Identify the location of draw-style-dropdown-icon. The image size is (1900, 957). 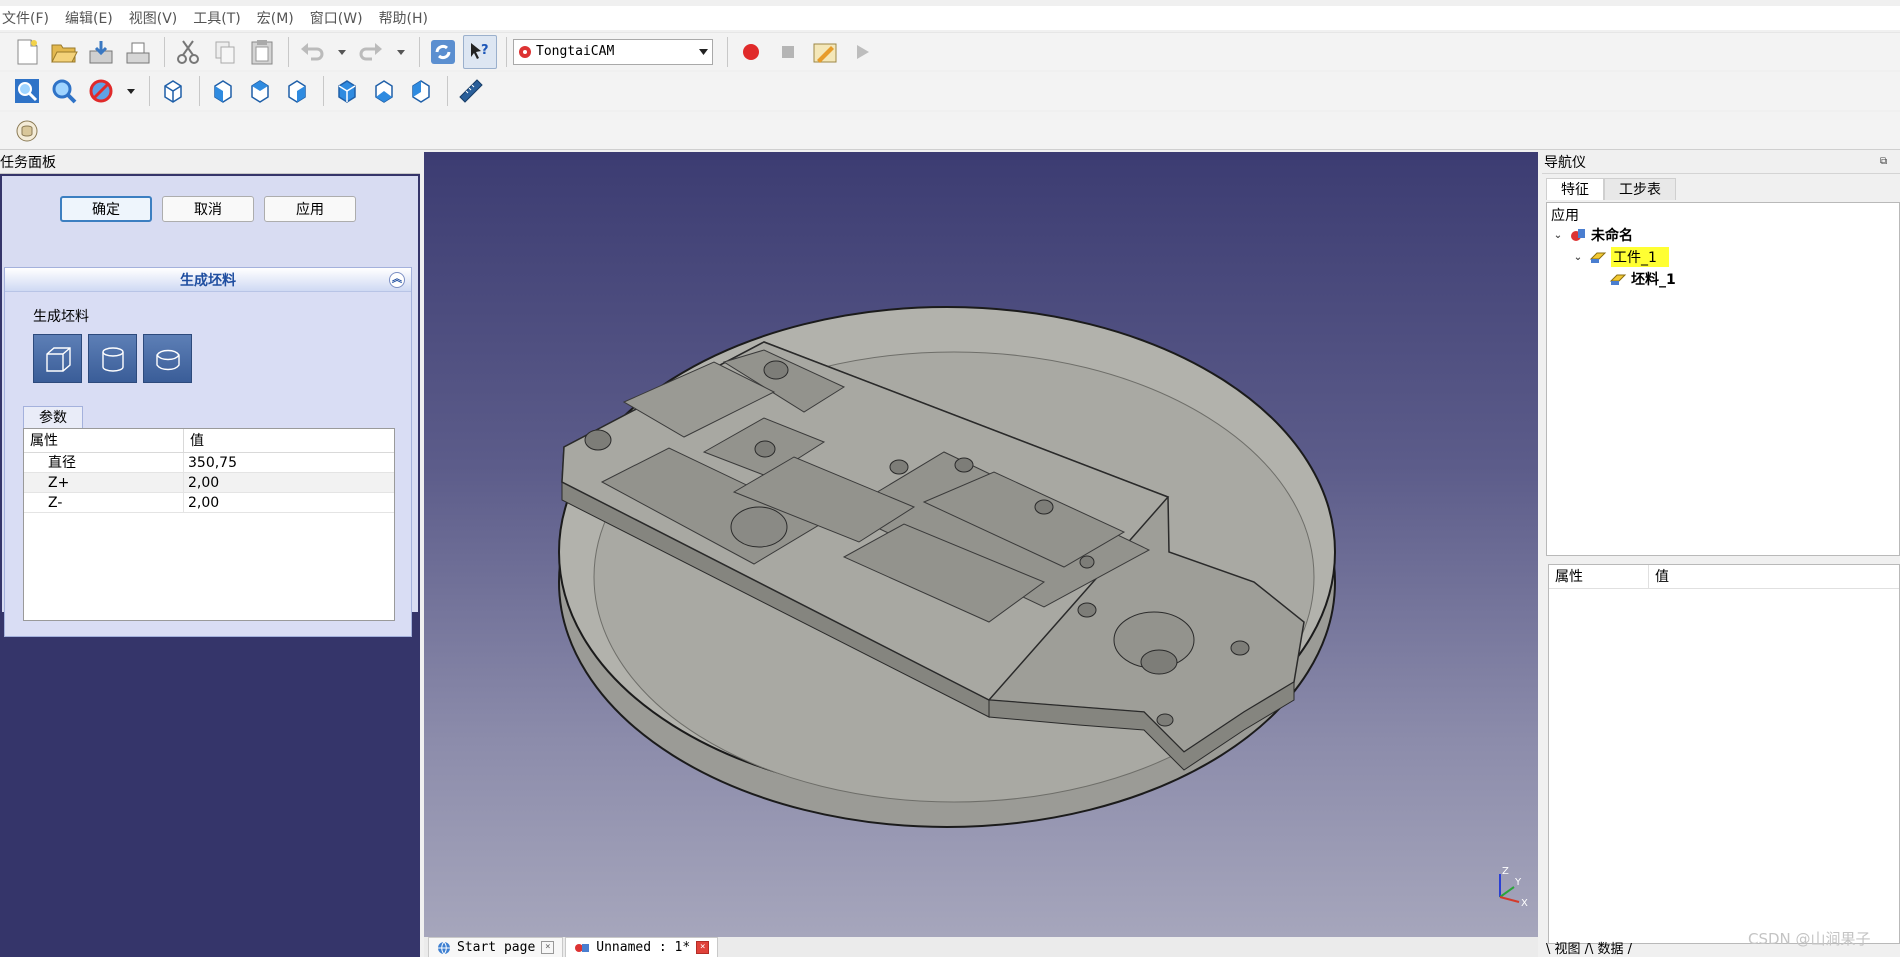
(131, 91).